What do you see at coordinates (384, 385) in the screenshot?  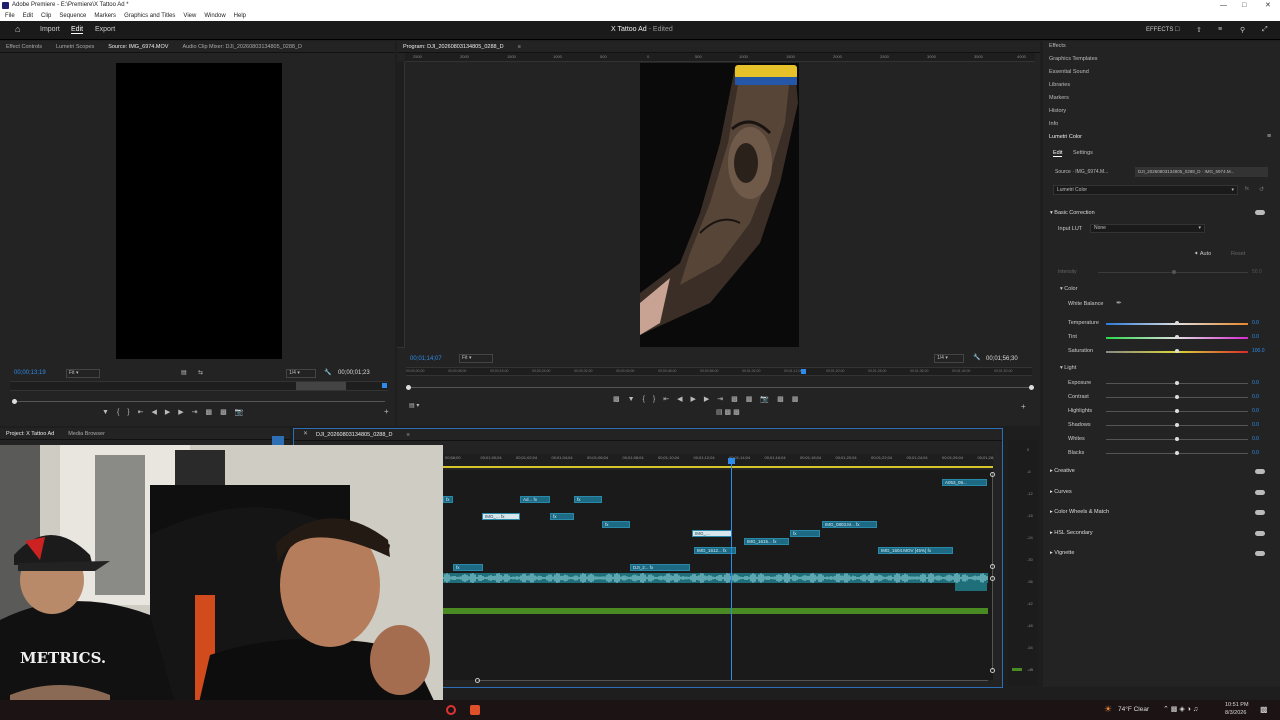 I see `source-playhead` at bounding box center [384, 385].